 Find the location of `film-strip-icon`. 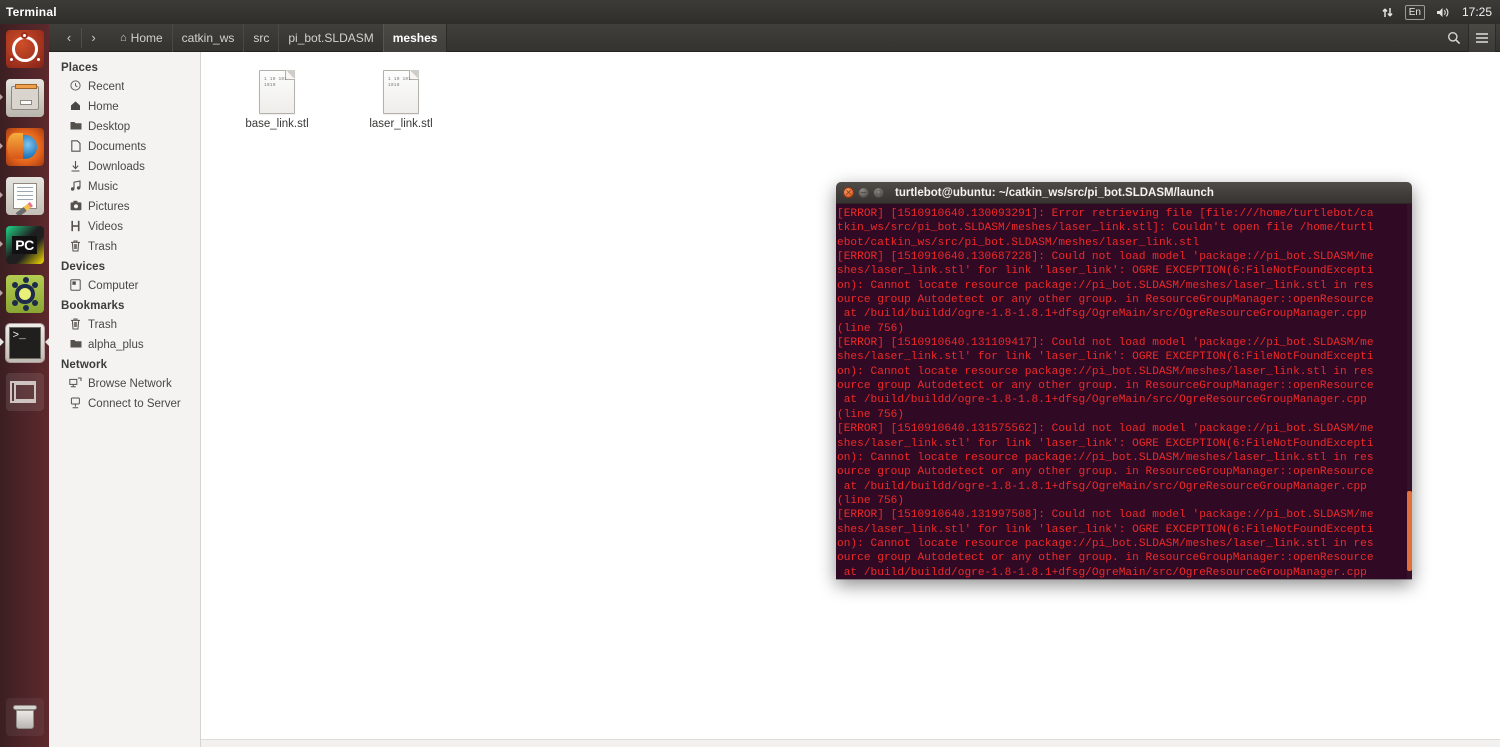

film-strip-icon is located at coordinates (75, 227).